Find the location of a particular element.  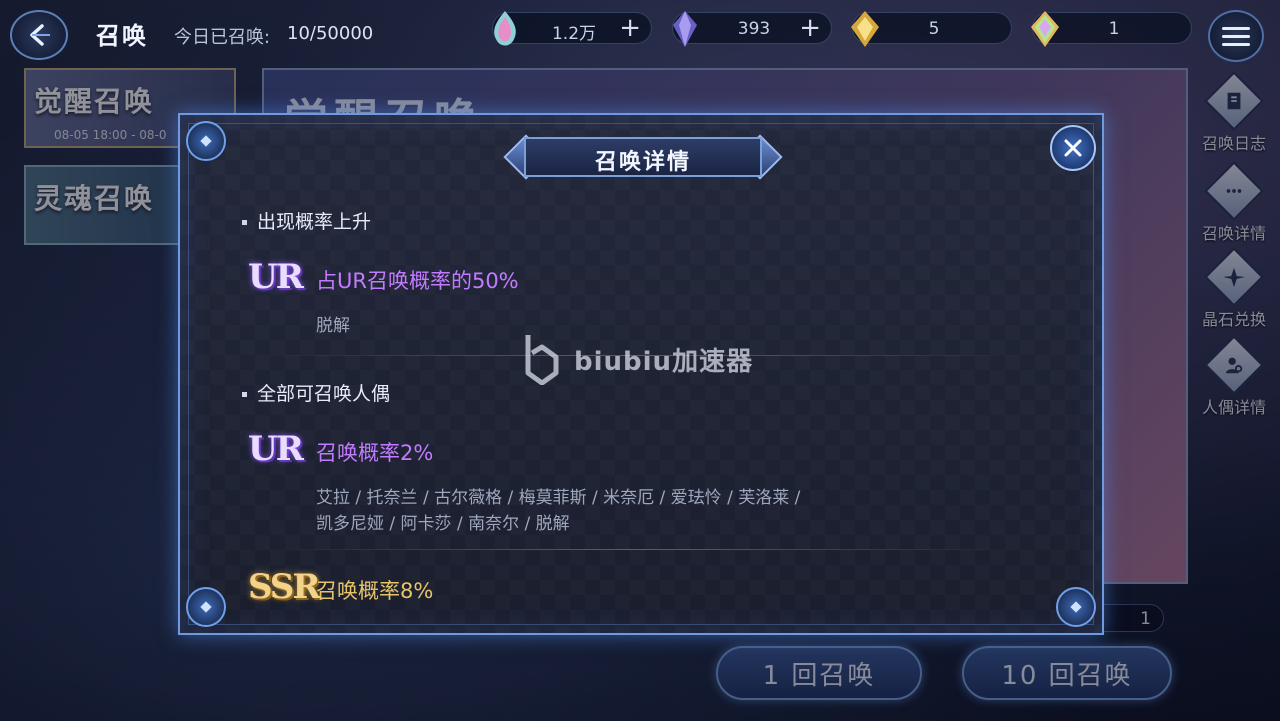

modal-title-plate: 召唤详情 is located at coordinates (643, 157).